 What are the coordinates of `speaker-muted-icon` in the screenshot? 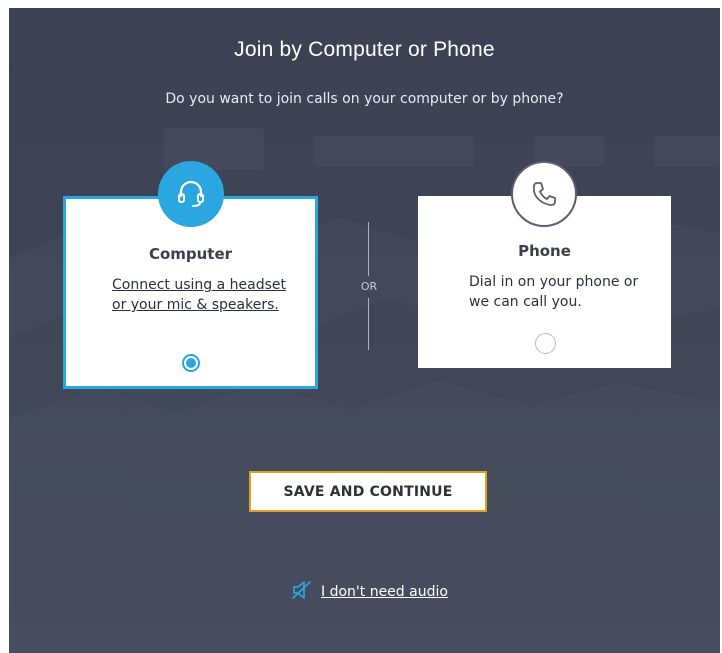 It's located at (302, 592).